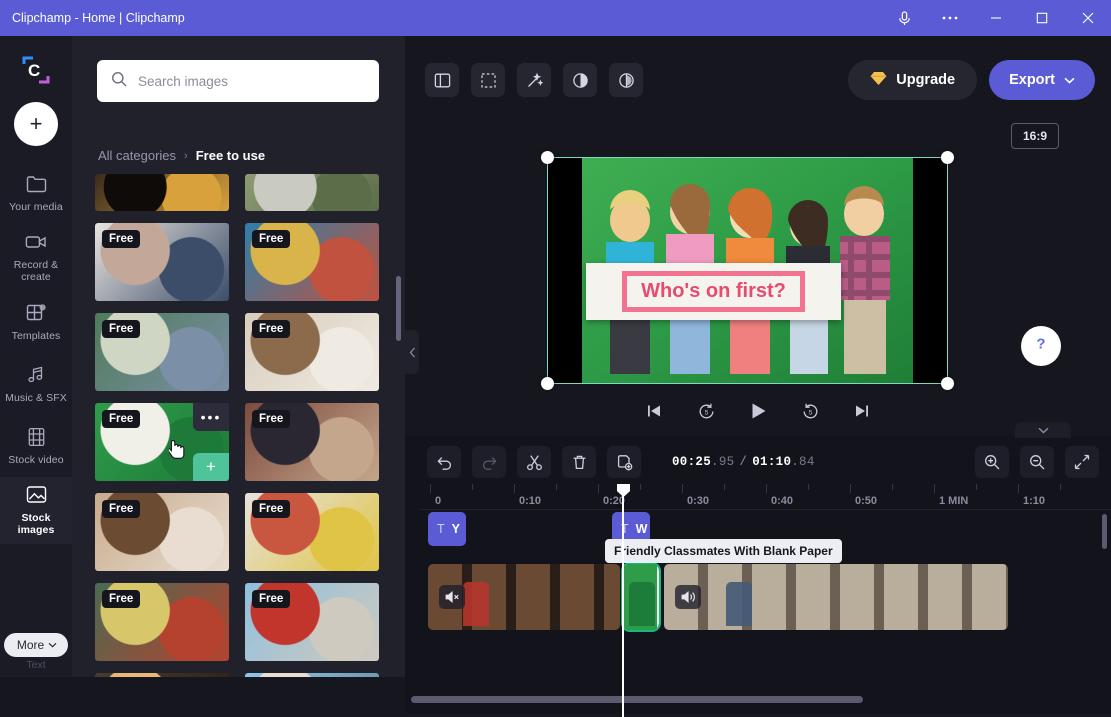  What do you see at coordinates (162, 532) in the screenshot?
I see `friends-at-table-image: Free` at bounding box center [162, 532].